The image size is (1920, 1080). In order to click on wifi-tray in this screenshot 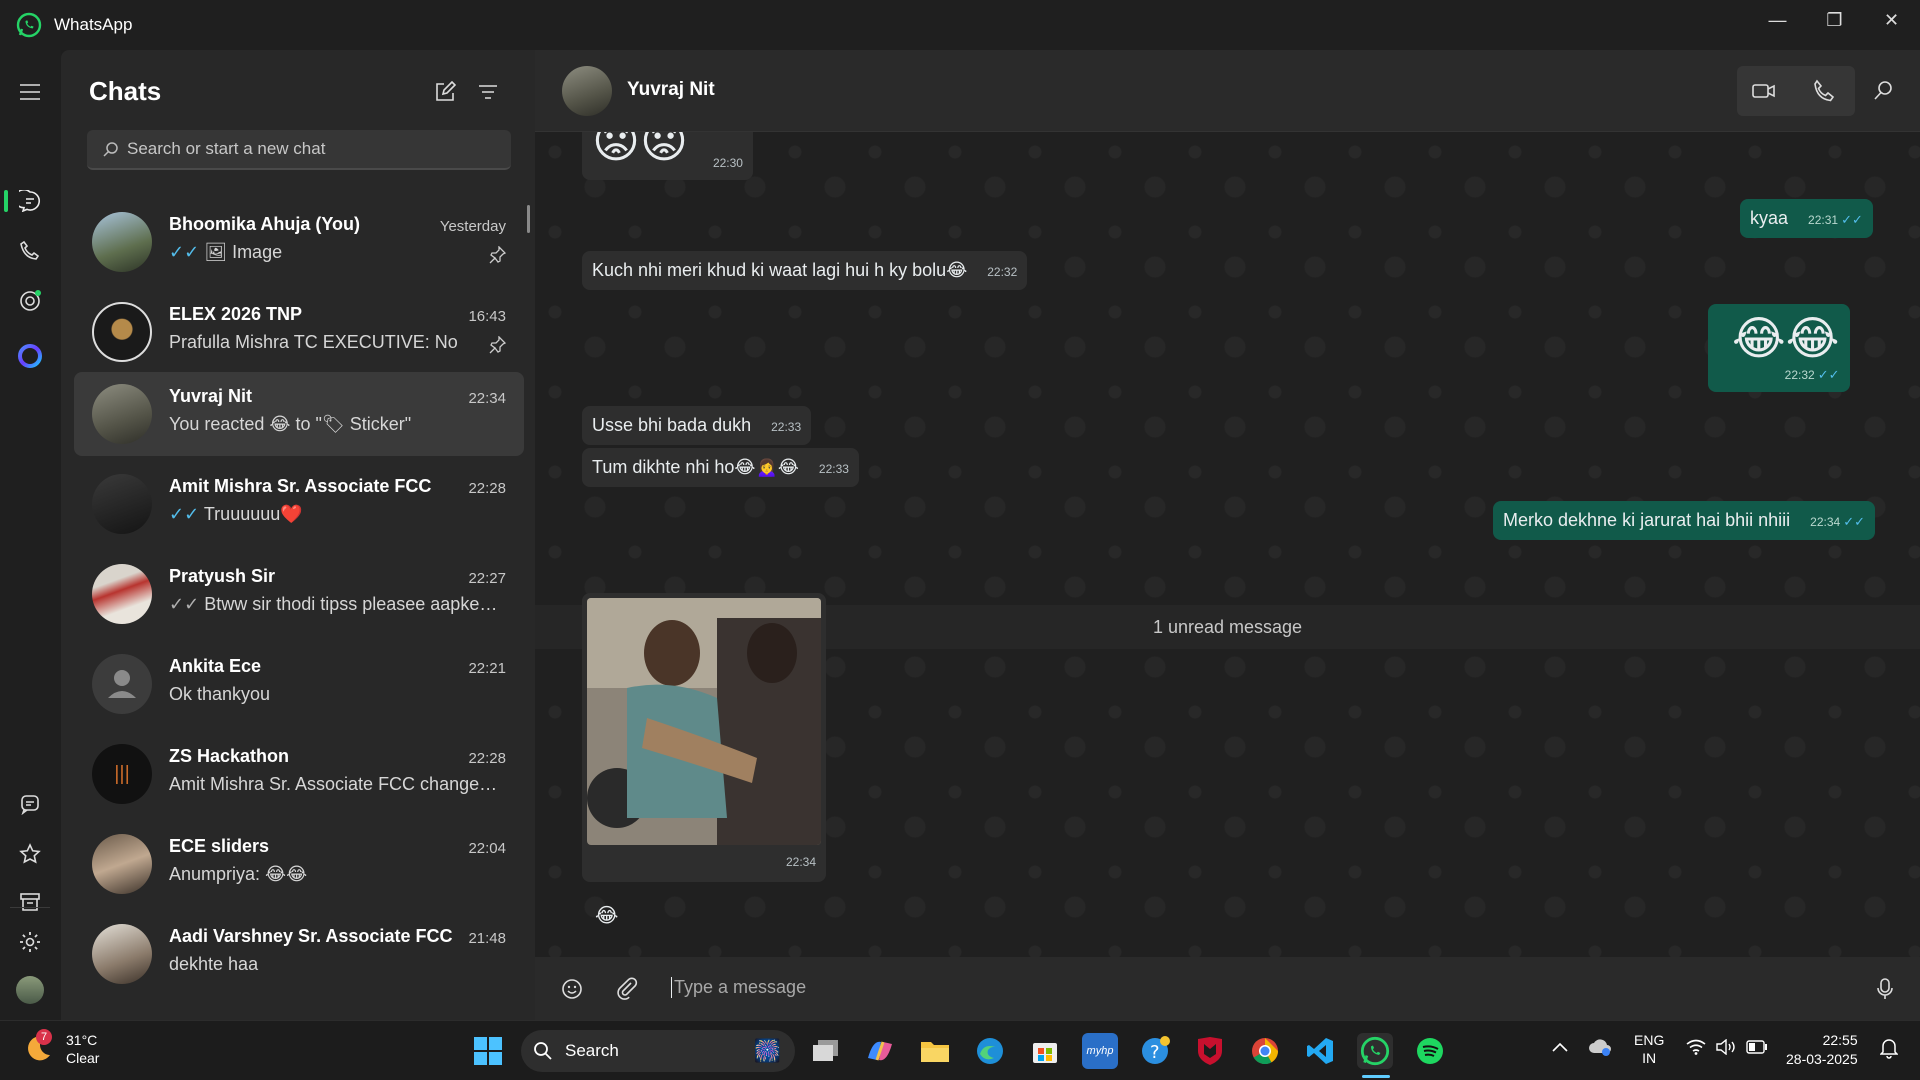, I will do `click(1696, 1048)`.